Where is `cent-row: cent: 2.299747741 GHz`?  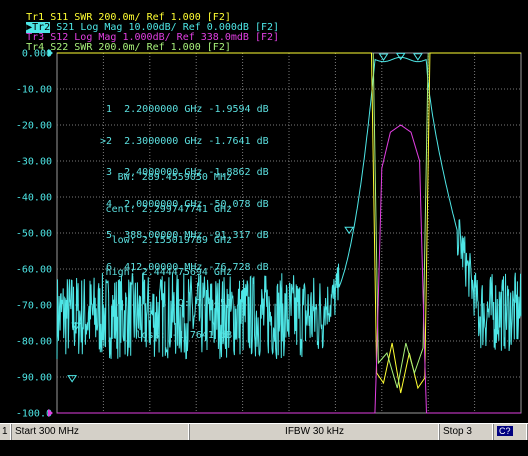 cent-row: cent: 2.299747741 GHz is located at coordinates (168, 209).